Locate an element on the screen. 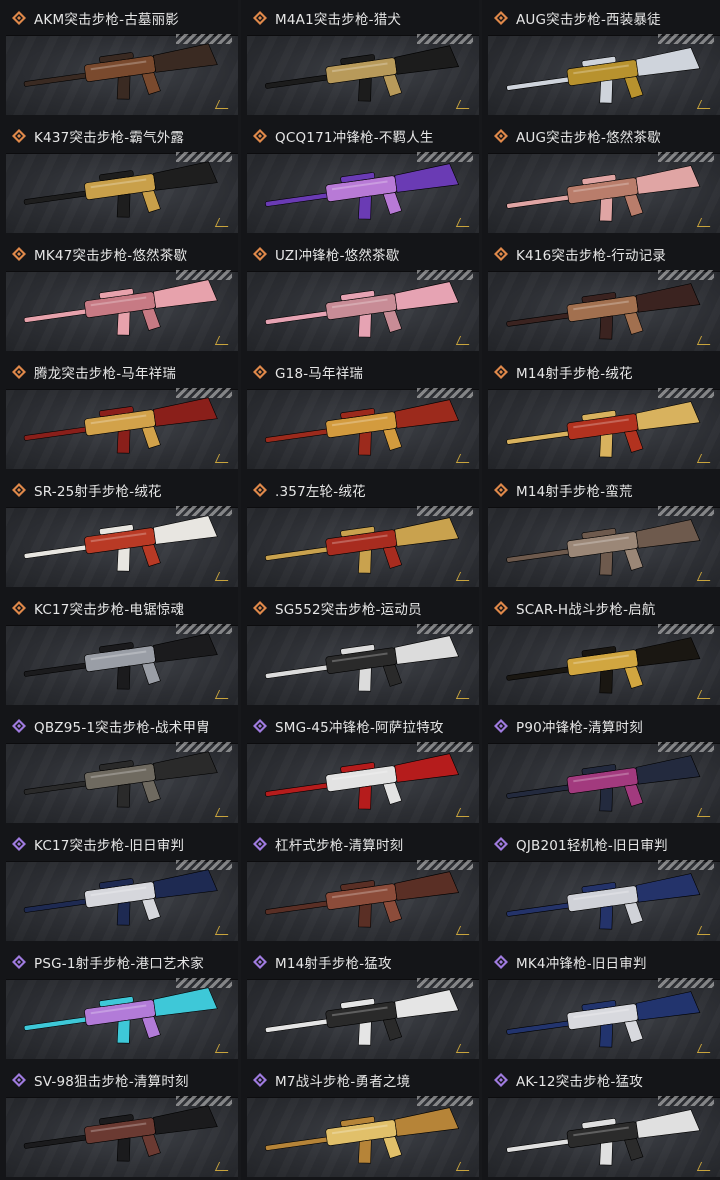  skin-card: SV-98狙击步枪-清算时刻 is located at coordinates (119, 1121).